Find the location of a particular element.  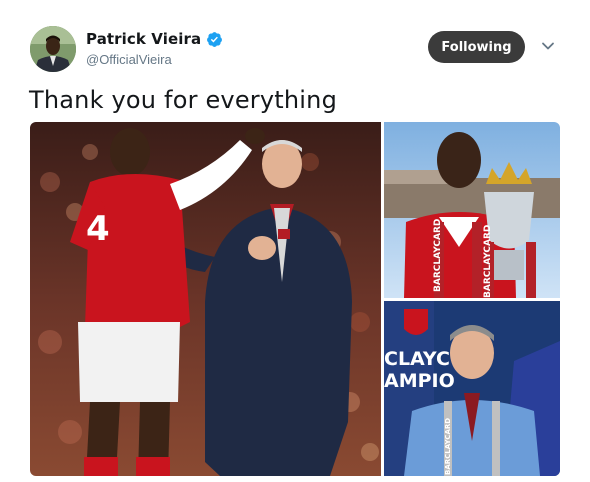

display-name: Patrick Vieira is located at coordinates (143, 39).